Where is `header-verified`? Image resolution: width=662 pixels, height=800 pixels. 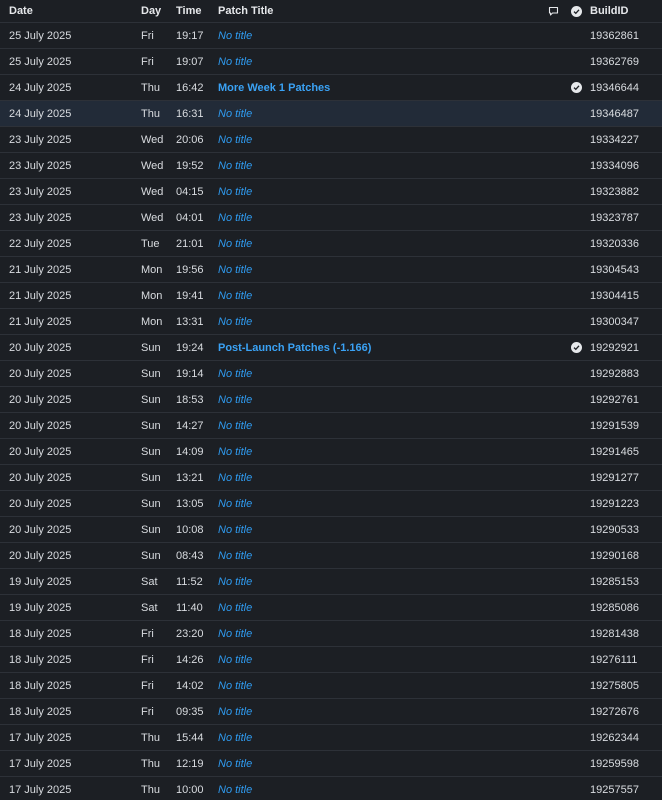
header-verified is located at coordinates (576, 11).